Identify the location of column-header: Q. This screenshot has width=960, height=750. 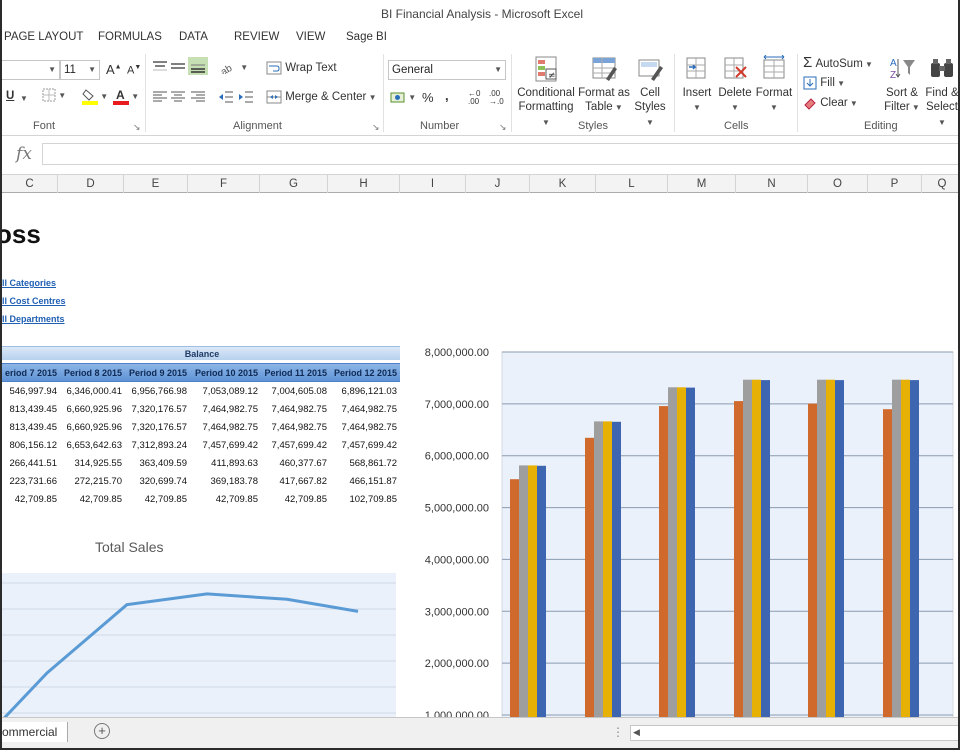
(940, 184).